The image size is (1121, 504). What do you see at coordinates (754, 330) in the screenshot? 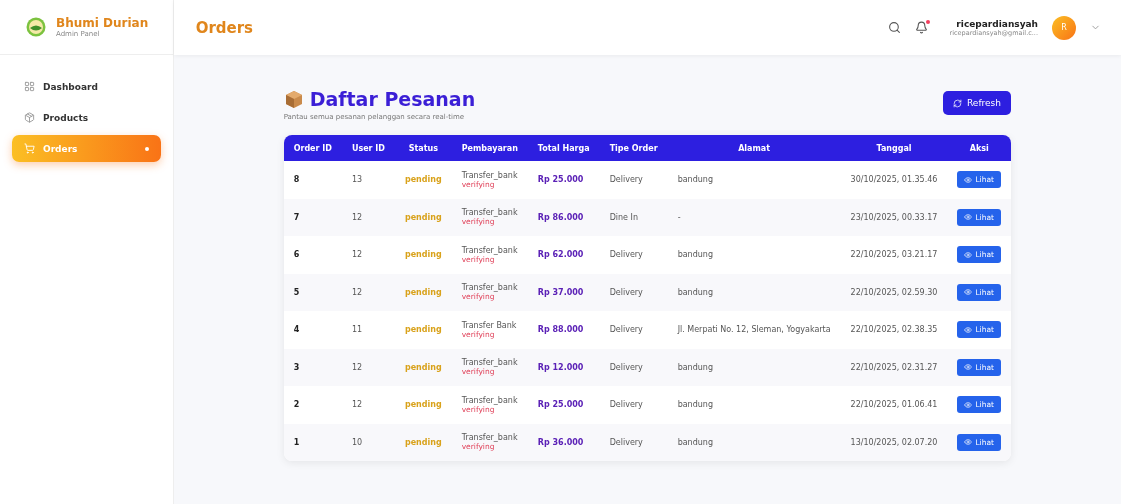
I see `address: Jl. Merpati No. 12, Sleman, Yogyakarta` at bounding box center [754, 330].